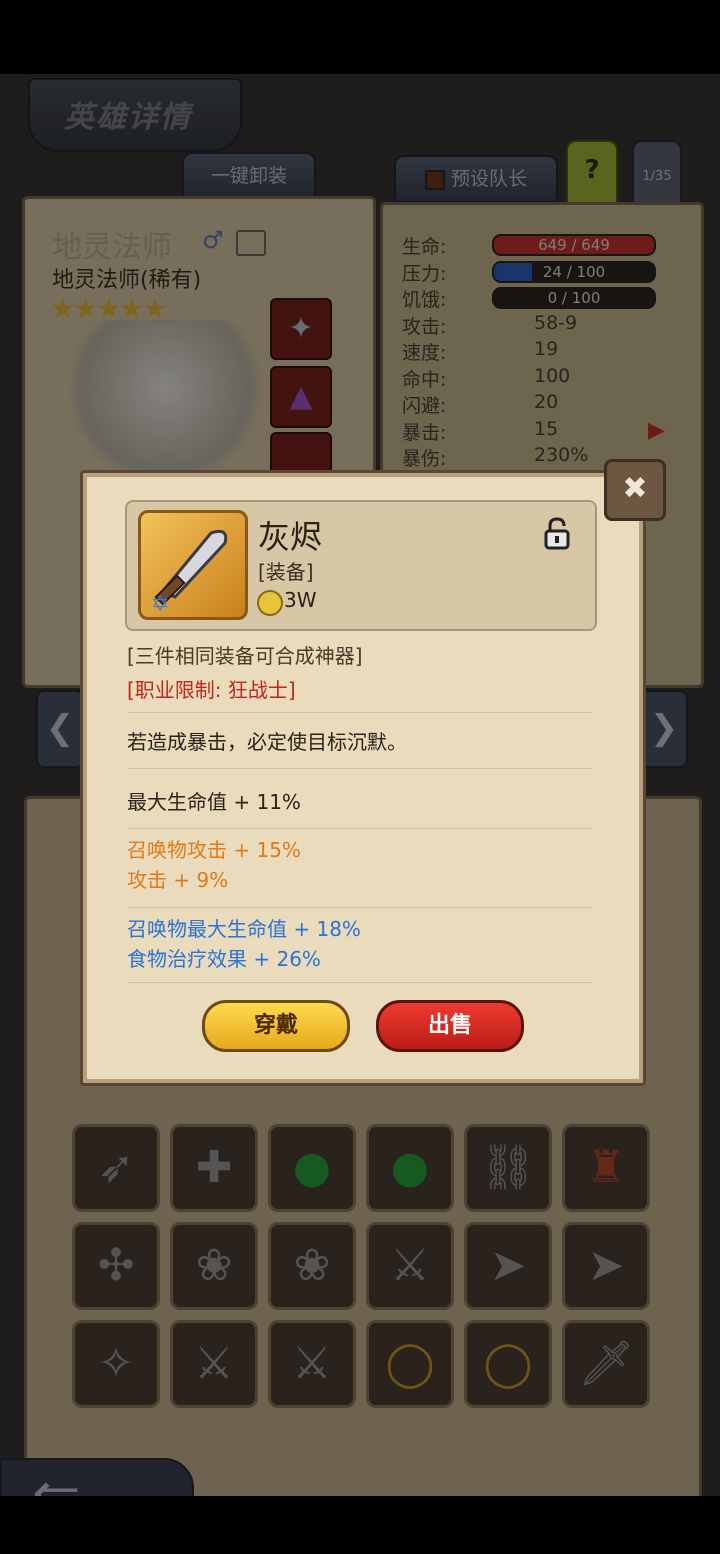 The image size is (720, 1554). I want to click on item-effect-line: 最大生命值 + 11%, so click(214, 802).